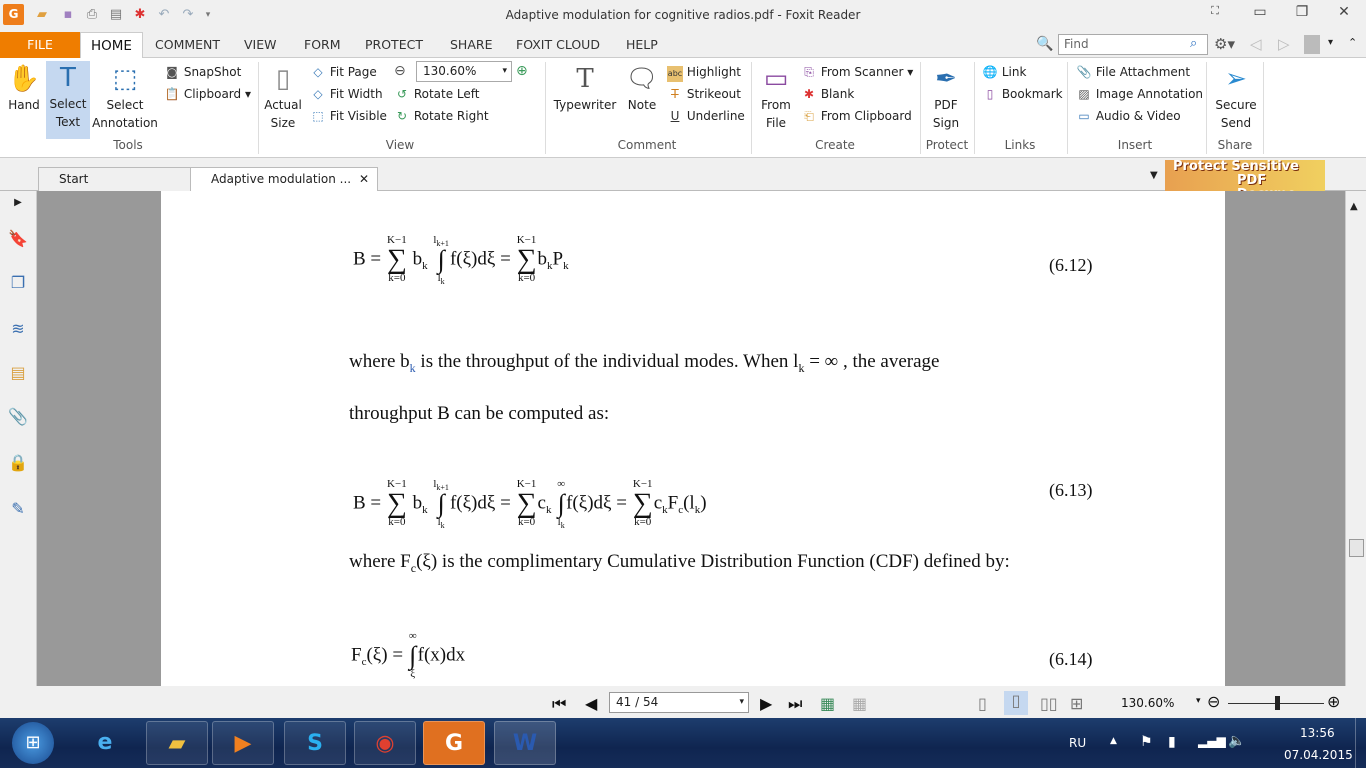 This screenshot has width=1366, height=768. What do you see at coordinates (776, 97) in the screenshot?
I see `from-file-button: ▭ From File` at bounding box center [776, 97].